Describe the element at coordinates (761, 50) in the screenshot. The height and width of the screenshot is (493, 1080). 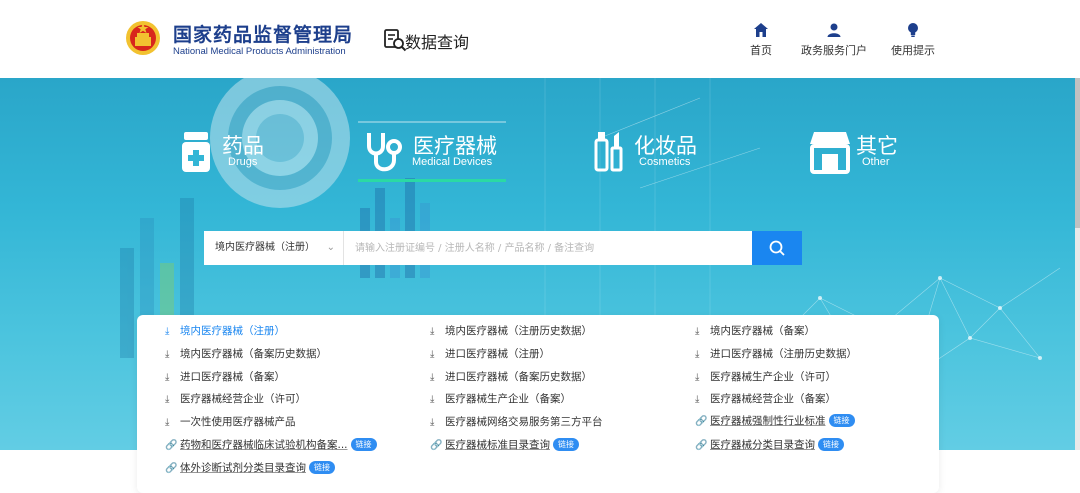
I see `nav-home-label: 首页` at that location.